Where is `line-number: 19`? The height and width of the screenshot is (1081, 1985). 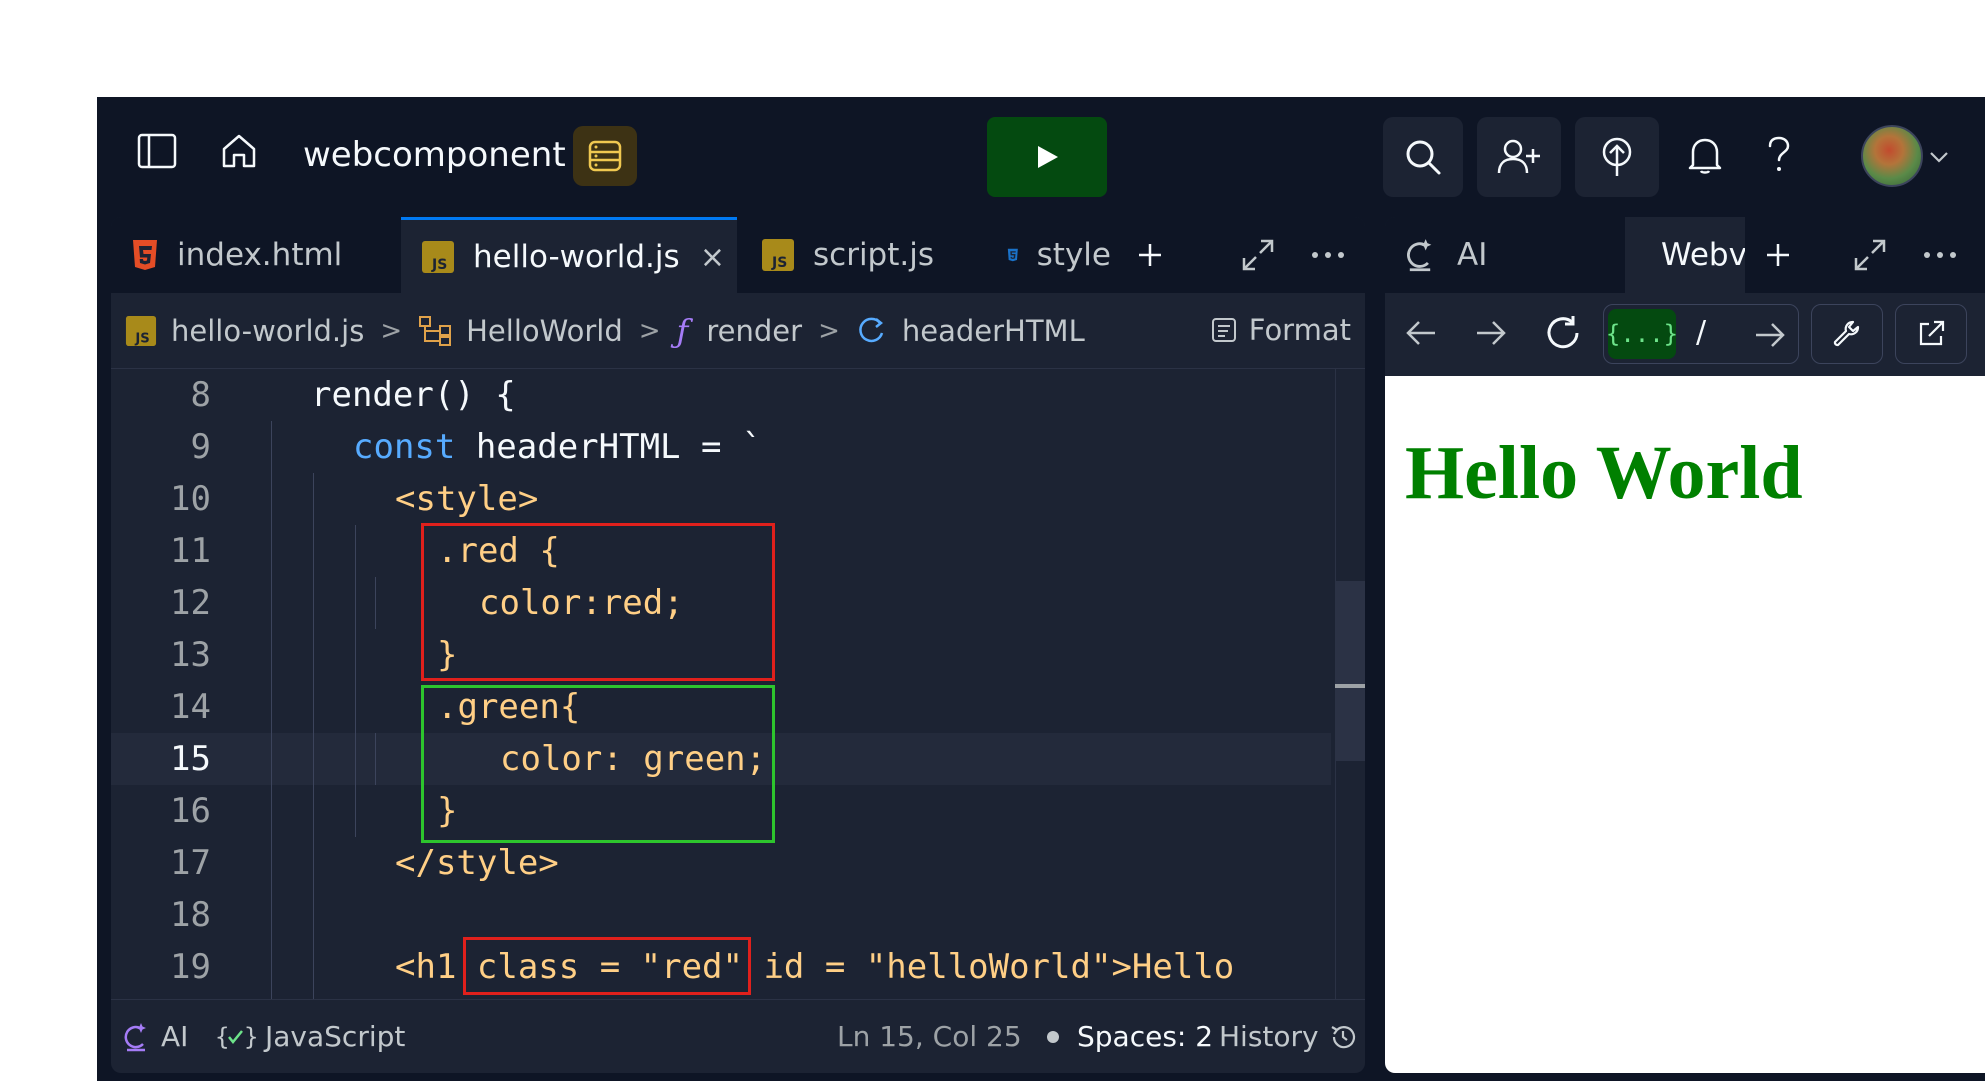
line-number: 19 is located at coordinates (190, 967).